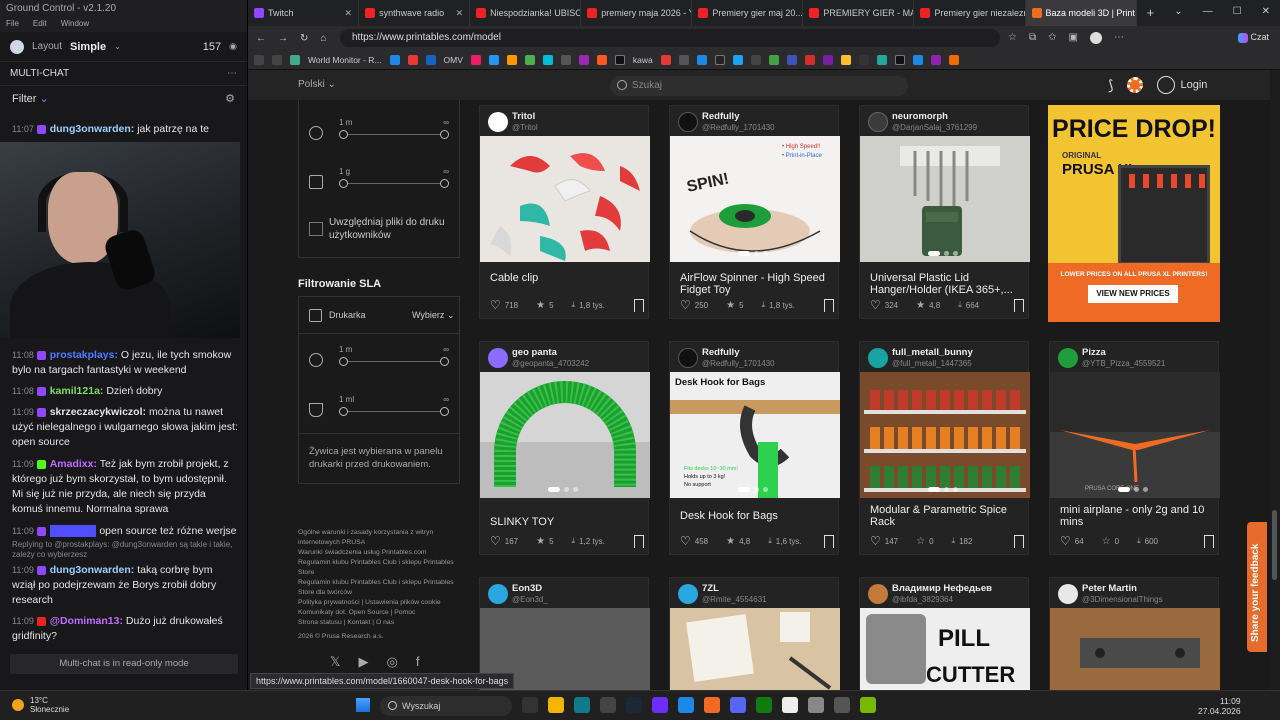 The width and height of the screenshot is (1280, 720). I want to click on more-icon: ⋯, so click(232, 73).